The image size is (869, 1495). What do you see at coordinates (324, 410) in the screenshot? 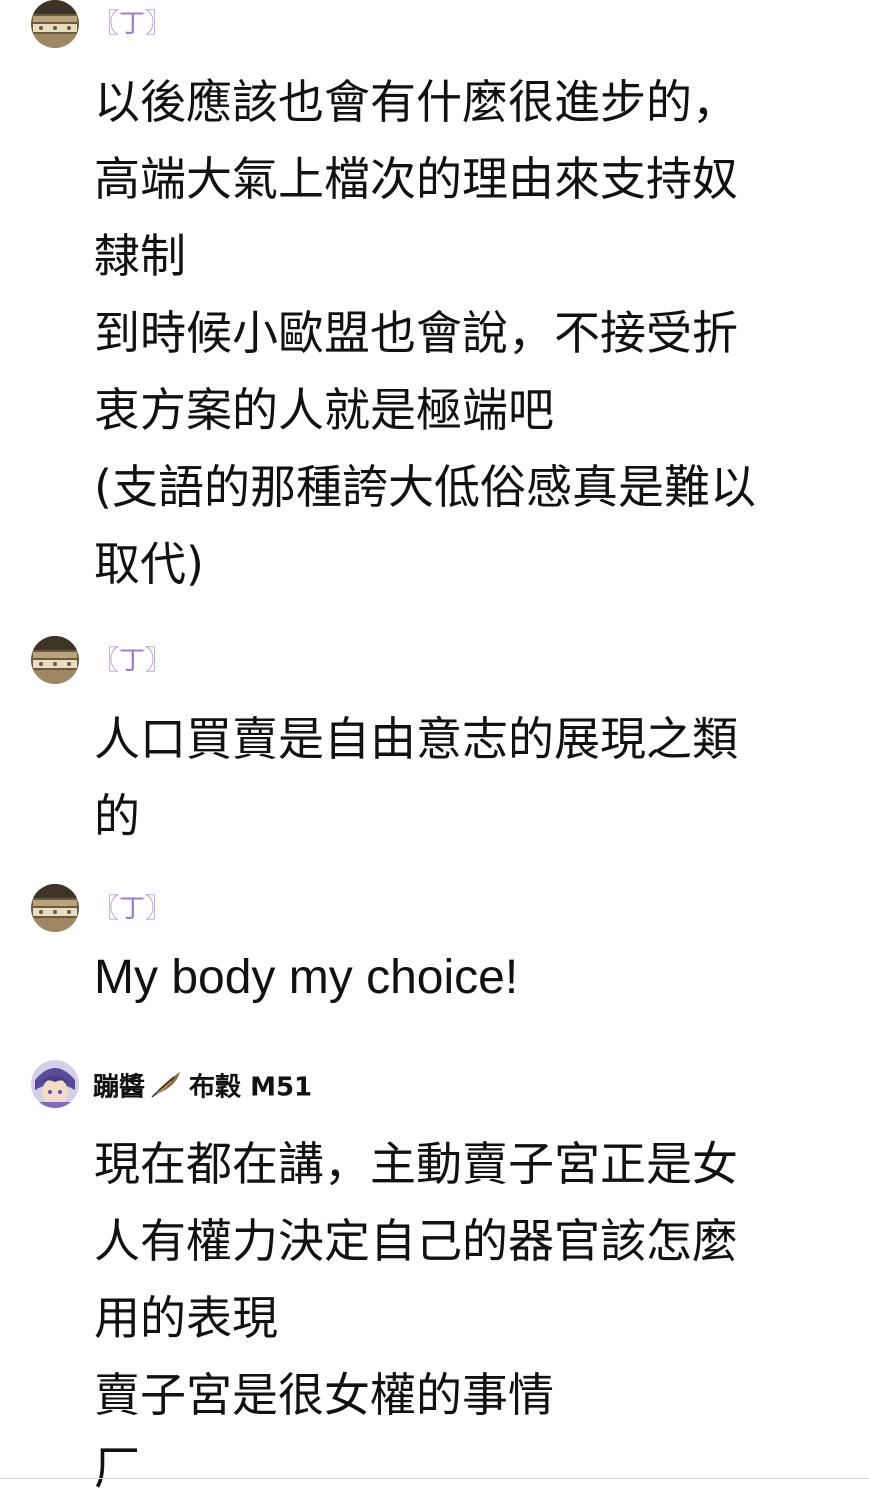
I see `message-line: 衷方案的人就是極端吧` at bounding box center [324, 410].